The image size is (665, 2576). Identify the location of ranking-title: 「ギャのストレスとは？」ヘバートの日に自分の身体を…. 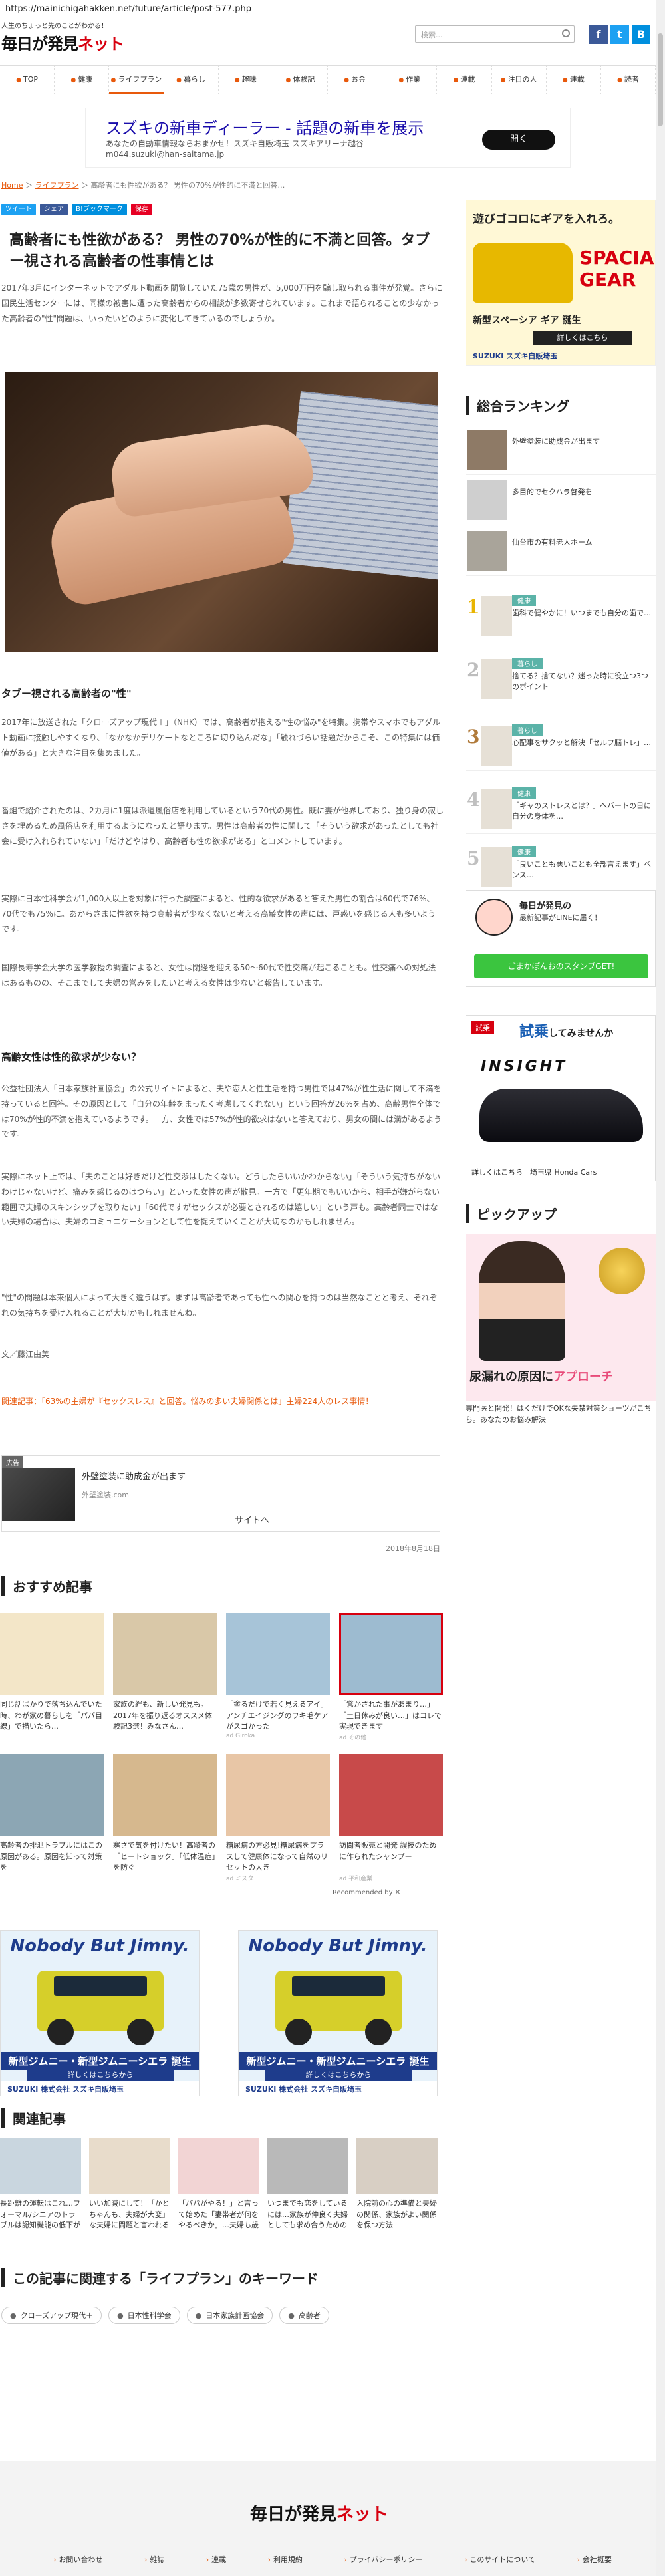
(582, 811).